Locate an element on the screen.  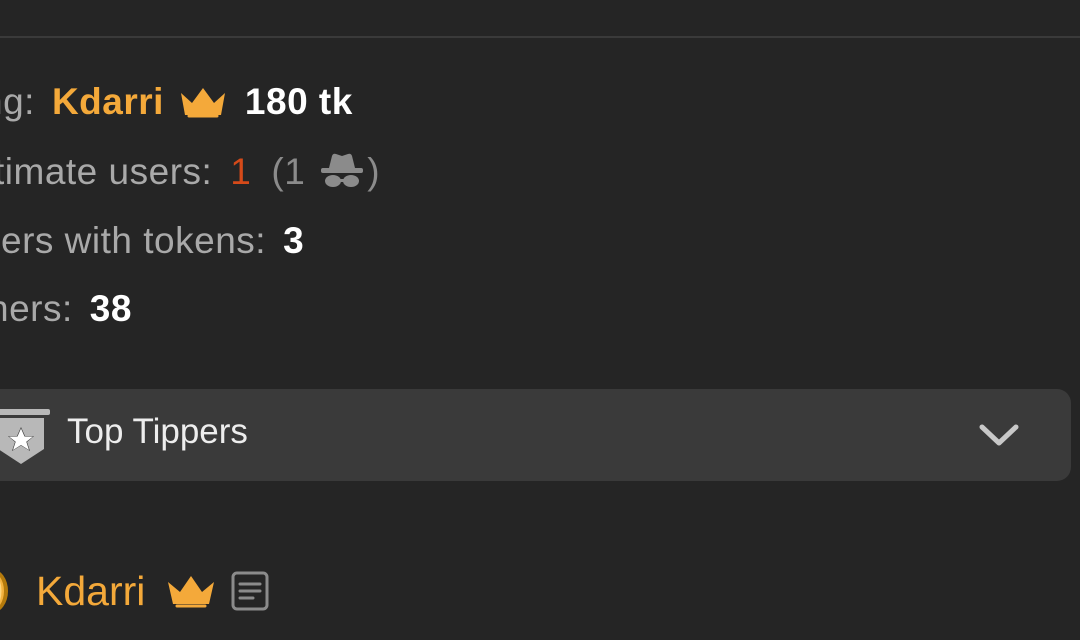
anon-paren-close: ) is located at coordinates (374, 171).